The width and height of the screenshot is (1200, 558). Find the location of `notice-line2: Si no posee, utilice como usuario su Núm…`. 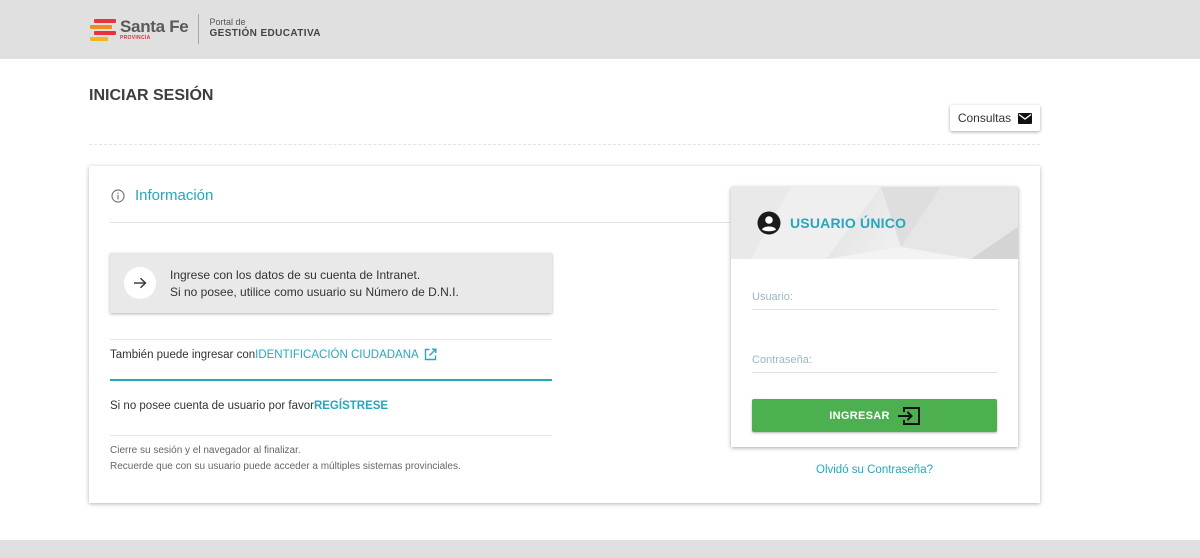

notice-line2: Si no posee, utilice como usuario su Núm… is located at coordinates (314, 292).